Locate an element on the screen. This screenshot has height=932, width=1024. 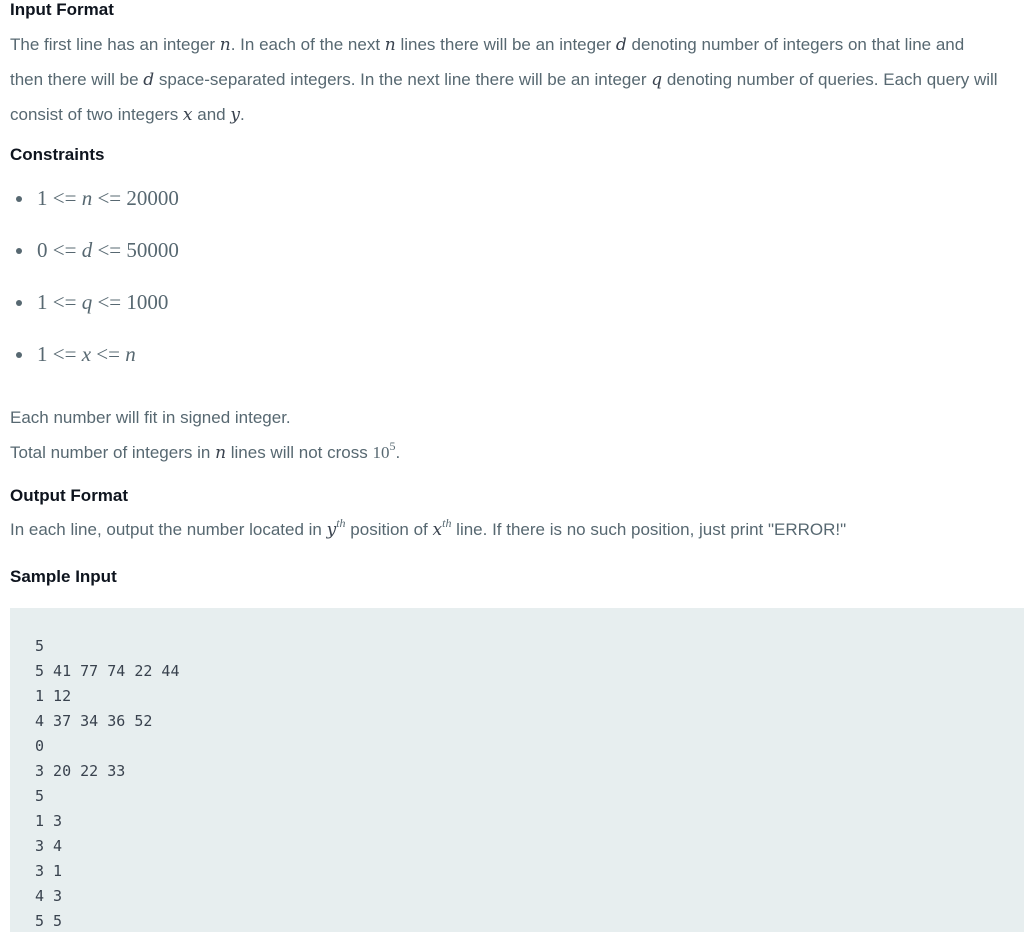
constraint-text: 0 <= d <= 50000 is located at coordinates (108, 250).